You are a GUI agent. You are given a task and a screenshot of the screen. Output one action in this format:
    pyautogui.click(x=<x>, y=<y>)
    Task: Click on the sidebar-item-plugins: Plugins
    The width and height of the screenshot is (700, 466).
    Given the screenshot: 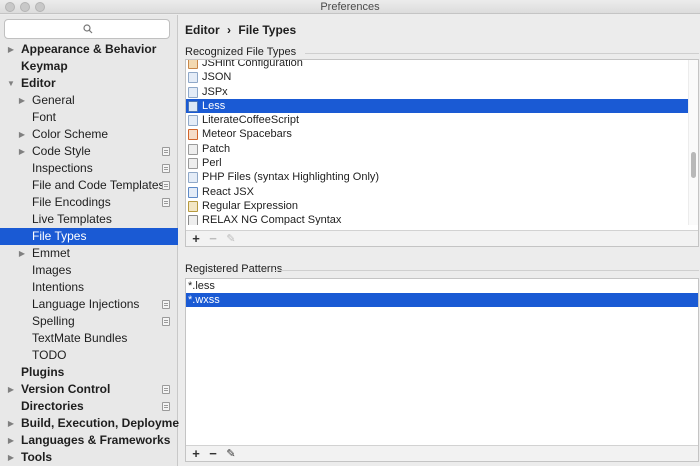 What is the action you would take?
    pyautogui.click(x=89, y=372)
    